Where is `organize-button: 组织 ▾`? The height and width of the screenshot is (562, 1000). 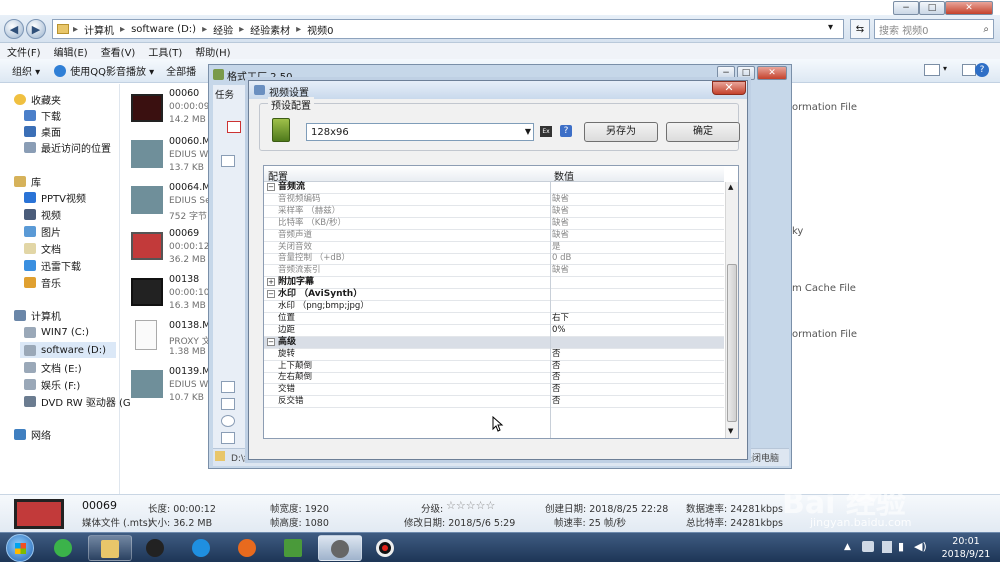
organize-button: 组织 ▾ is located at coordinates (26, 70).